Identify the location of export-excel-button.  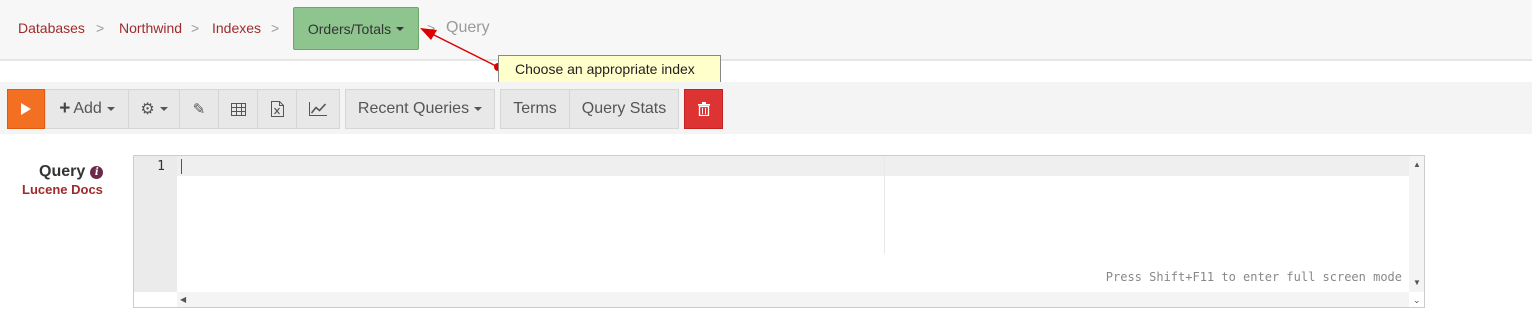
(277, 109).